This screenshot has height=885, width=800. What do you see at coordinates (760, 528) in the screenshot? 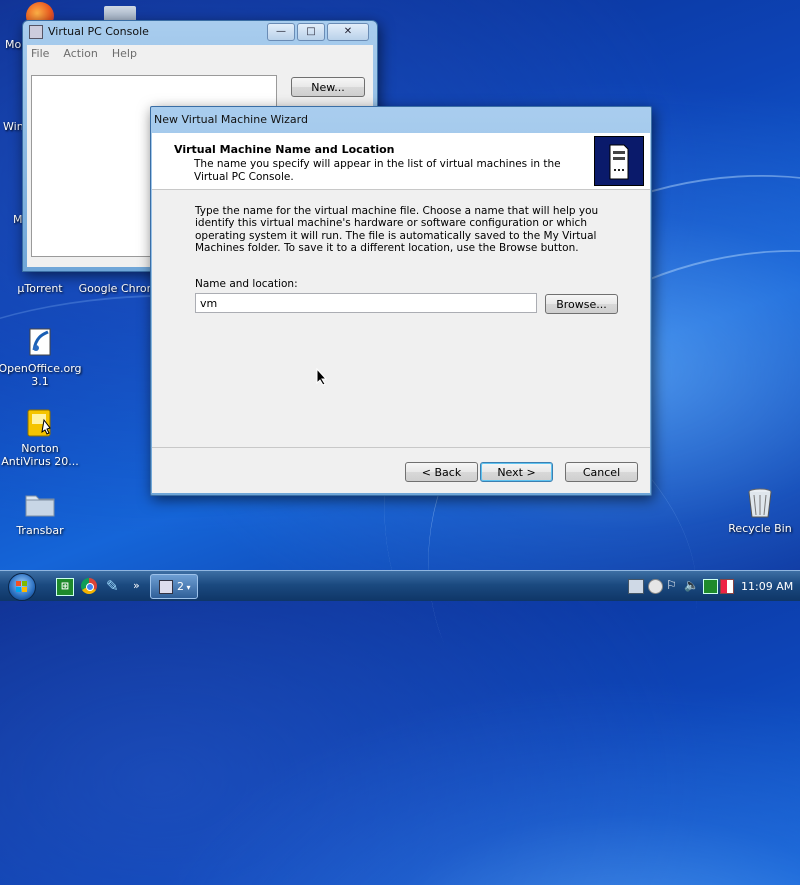
I see `desktop-icon-label: Recycle Bin` at bounding box center [760, 528].